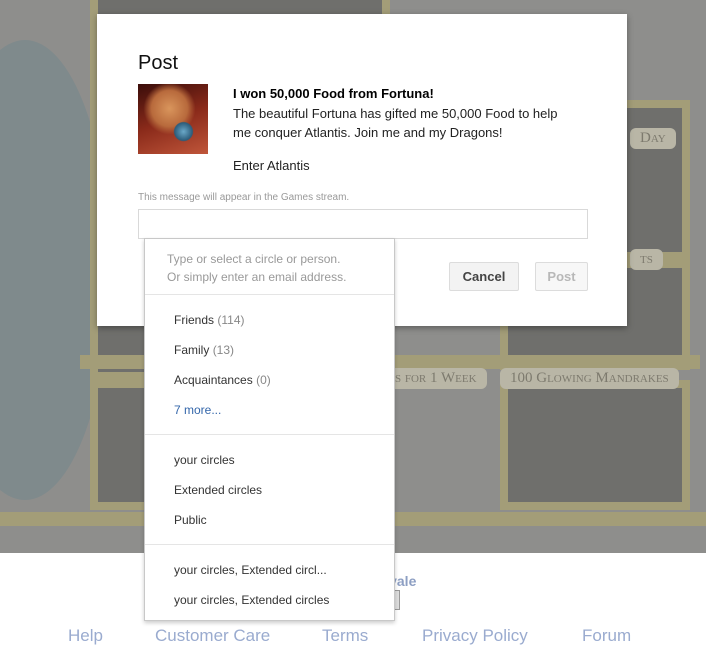 Image resolution: width=706 pixels, height=663 pixels. I want to click on group-item-your-circles: your circles, so click(204, 460).